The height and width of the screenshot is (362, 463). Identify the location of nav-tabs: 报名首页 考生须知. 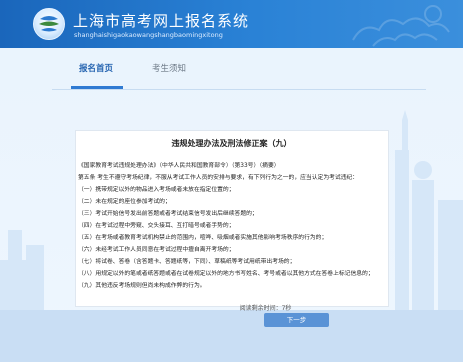
(231, 69).